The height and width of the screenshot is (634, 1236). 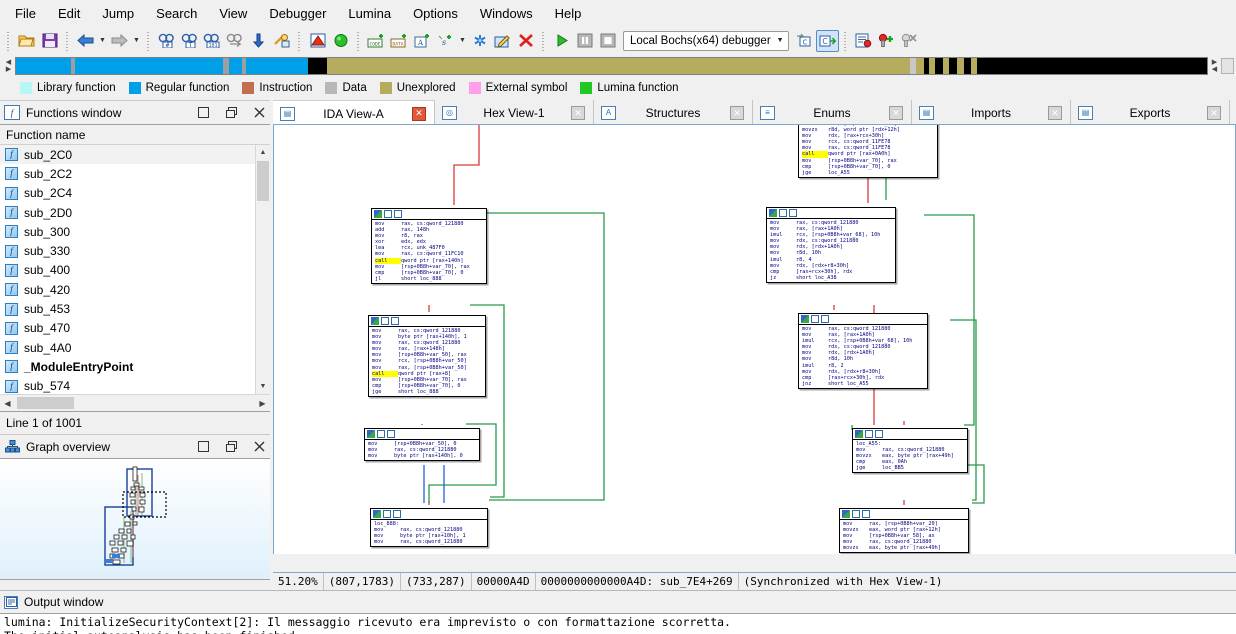 What do you see at coordinates (7, 403) in the screenshot?
I see `hscroll-left-icon: ◀` at bounding box center [7, 403].